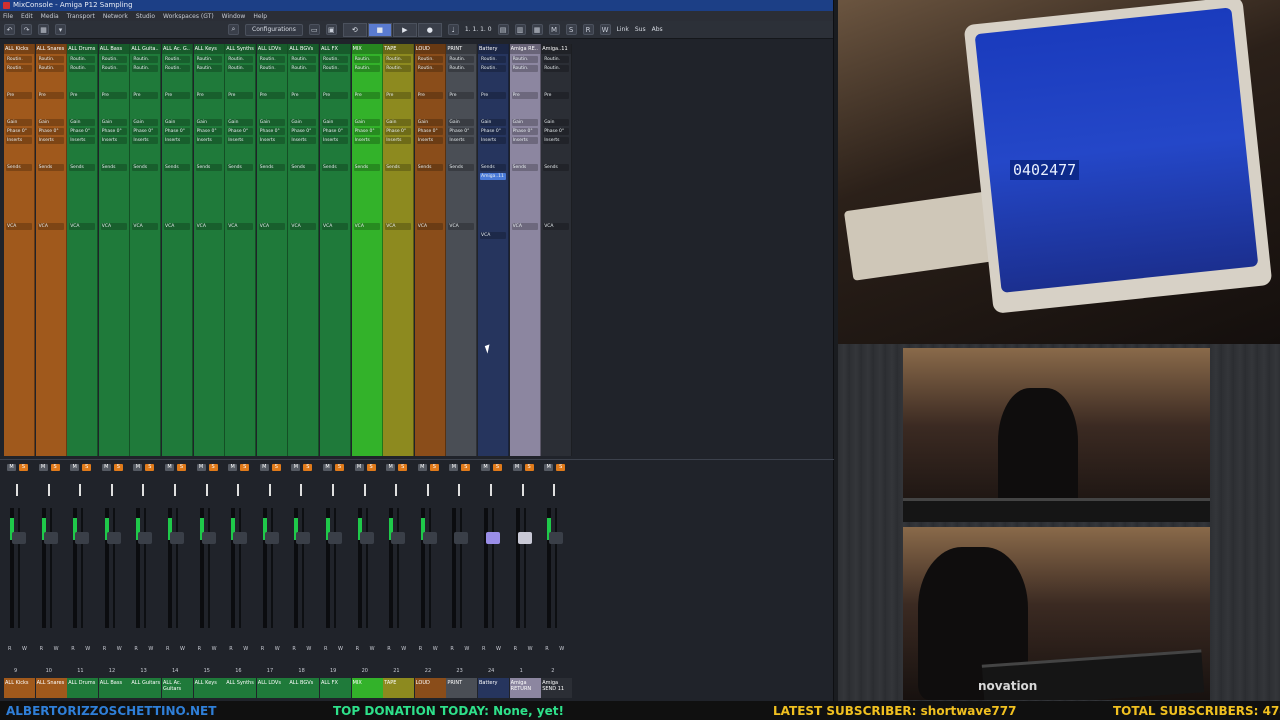 Image resolution: width=1280 pixels, height=720 pixels. What do you see at coordinates (461, 49) in the screenshot?
I see `channel-name: PRINT` at bounding box center [461, 49].